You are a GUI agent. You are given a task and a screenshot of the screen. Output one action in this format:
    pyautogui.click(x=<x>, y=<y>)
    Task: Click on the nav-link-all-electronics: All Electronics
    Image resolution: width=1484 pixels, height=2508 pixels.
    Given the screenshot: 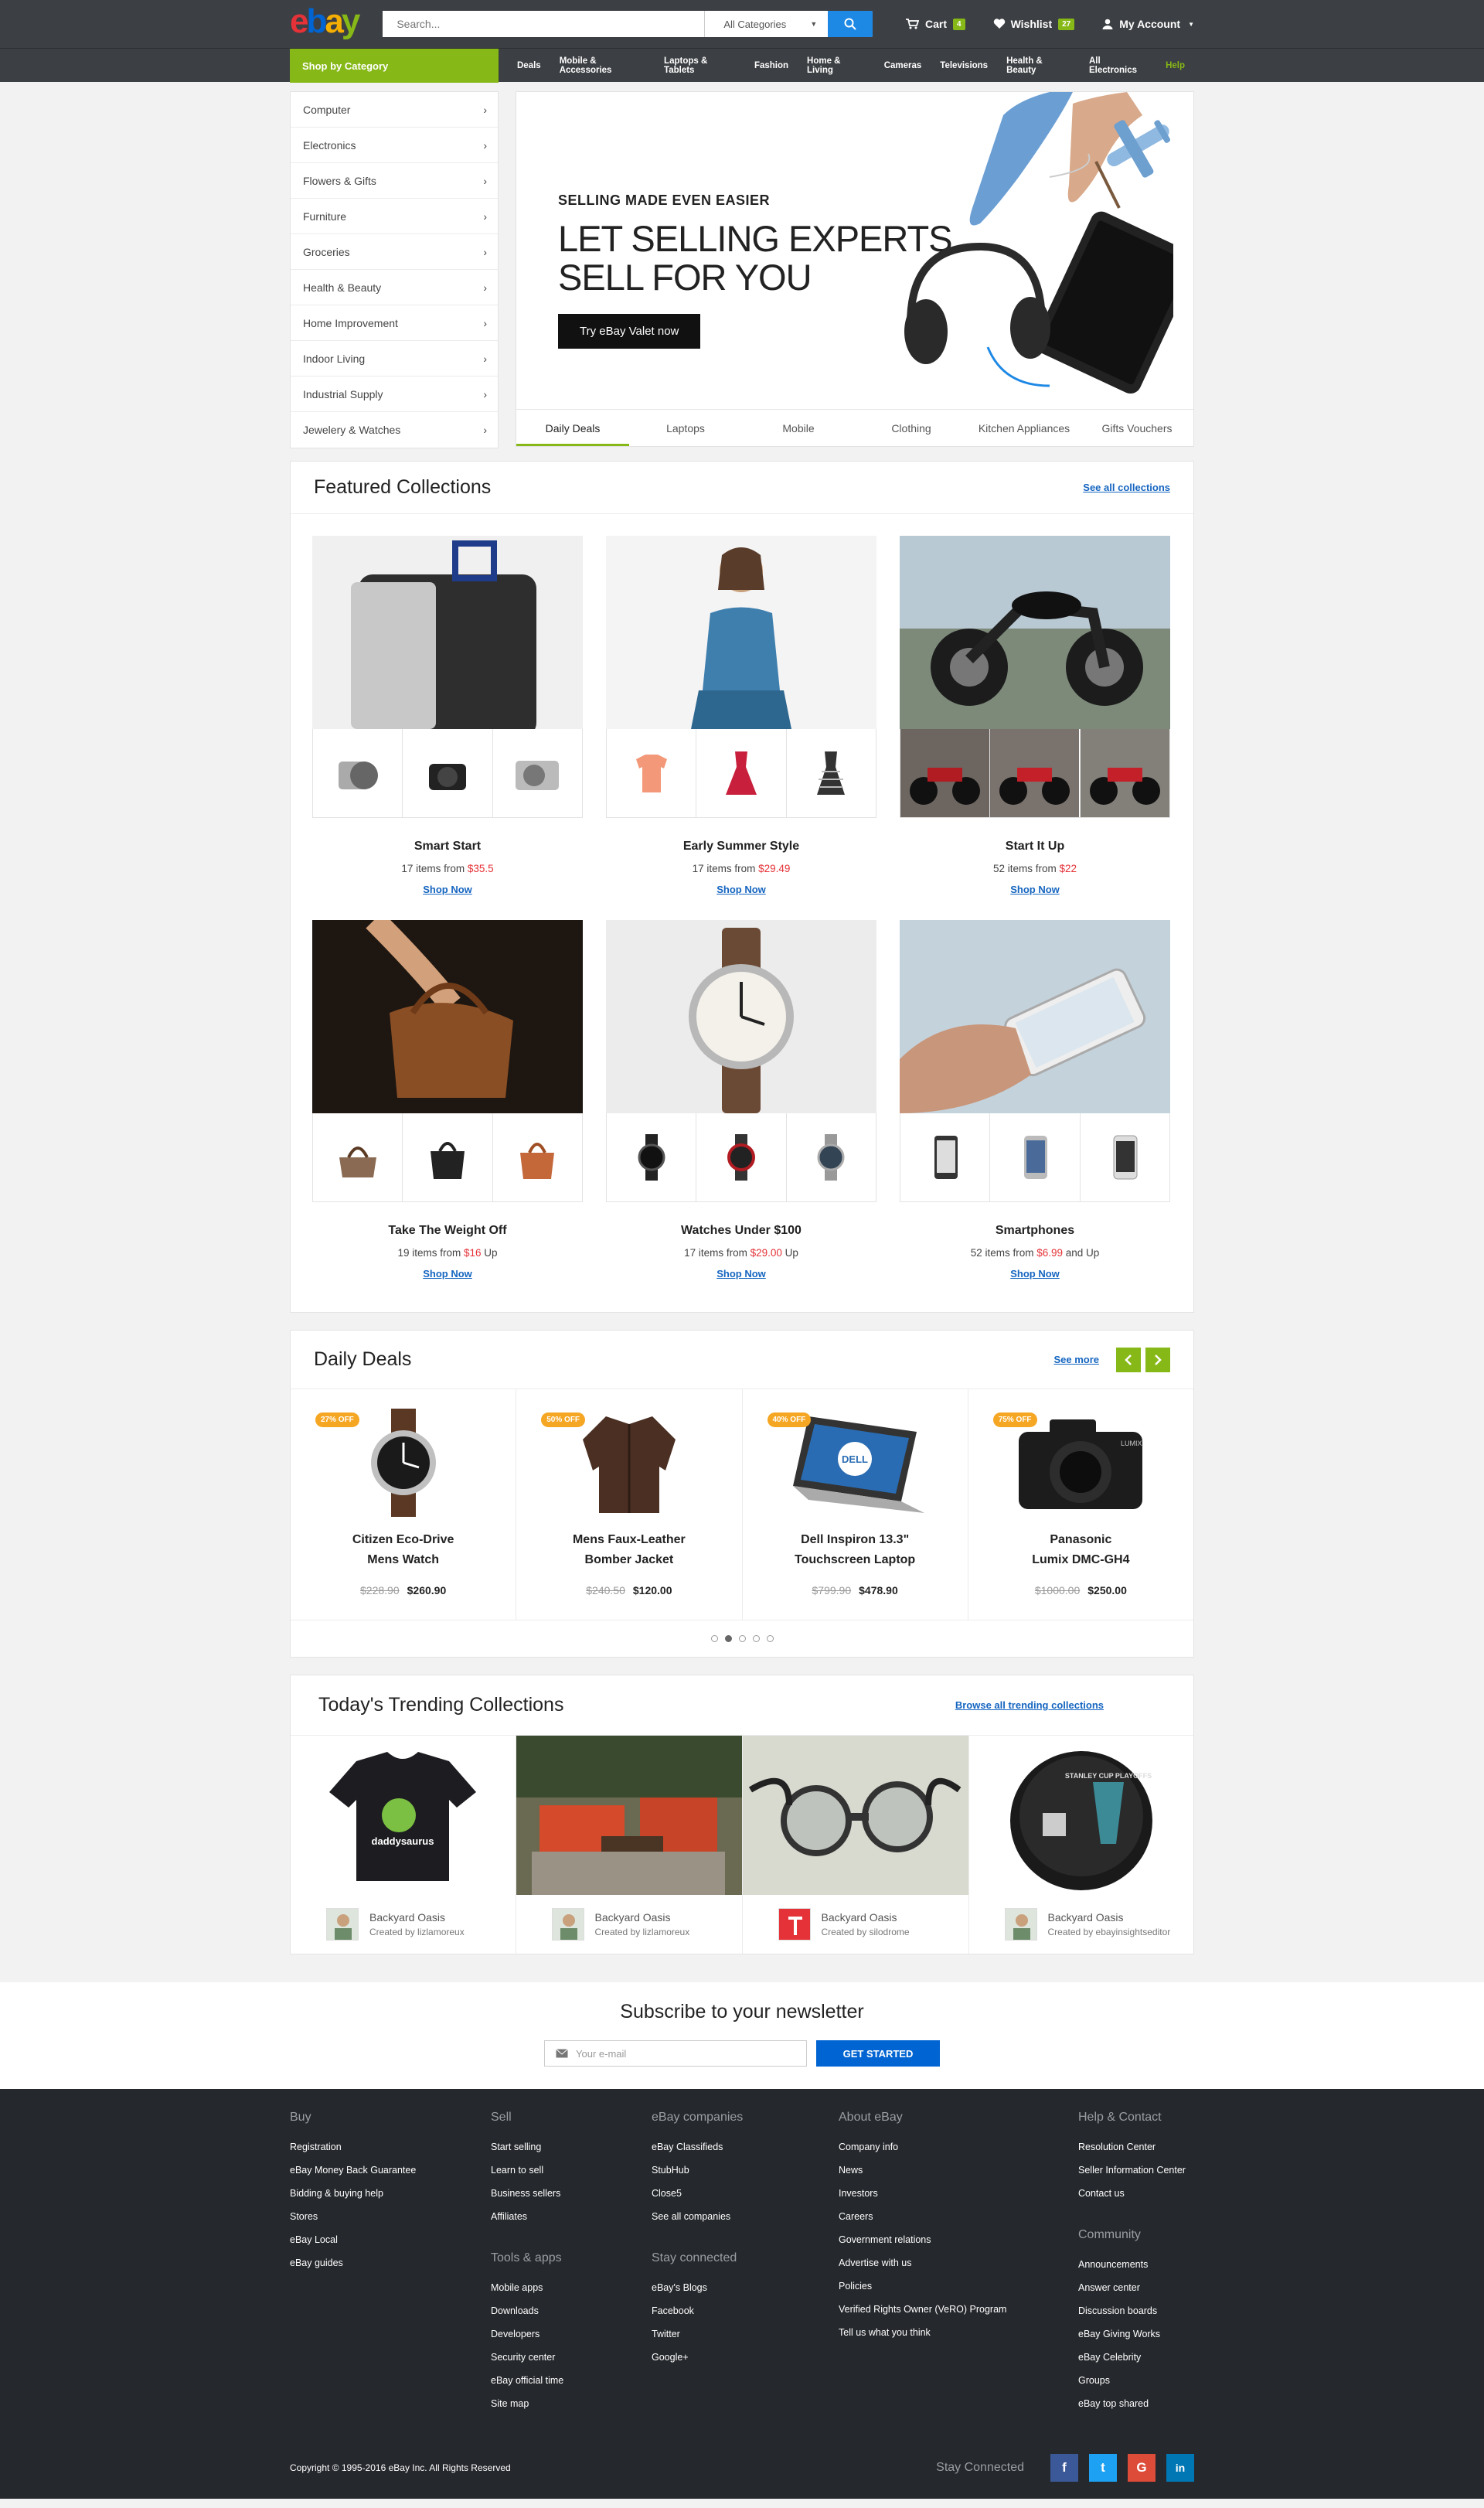 What is the action you would take?
    pyautogui.click(x=1118, y=65)
    